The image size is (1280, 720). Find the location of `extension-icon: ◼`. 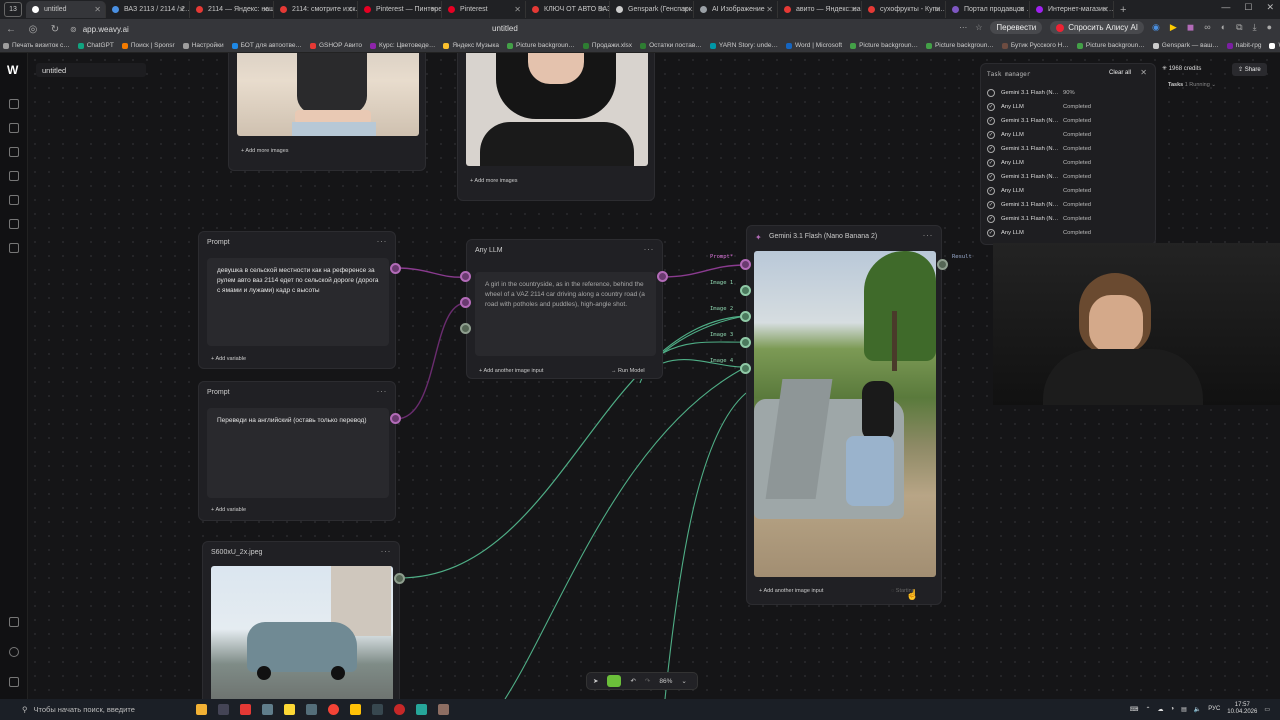

extension-icon: ◼ is located at coordinates (1190, 27).